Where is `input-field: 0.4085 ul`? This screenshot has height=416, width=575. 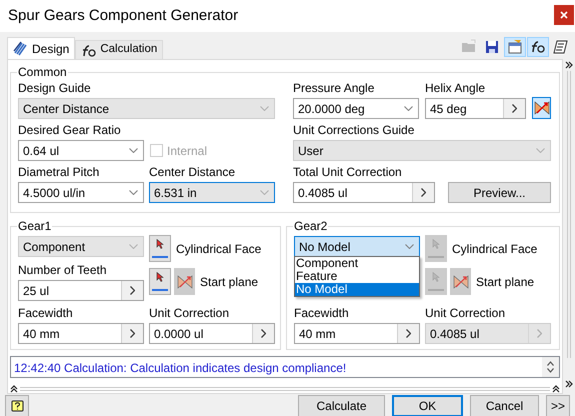
input-field: 0.4085 ul is located at coordinates (364, 192).